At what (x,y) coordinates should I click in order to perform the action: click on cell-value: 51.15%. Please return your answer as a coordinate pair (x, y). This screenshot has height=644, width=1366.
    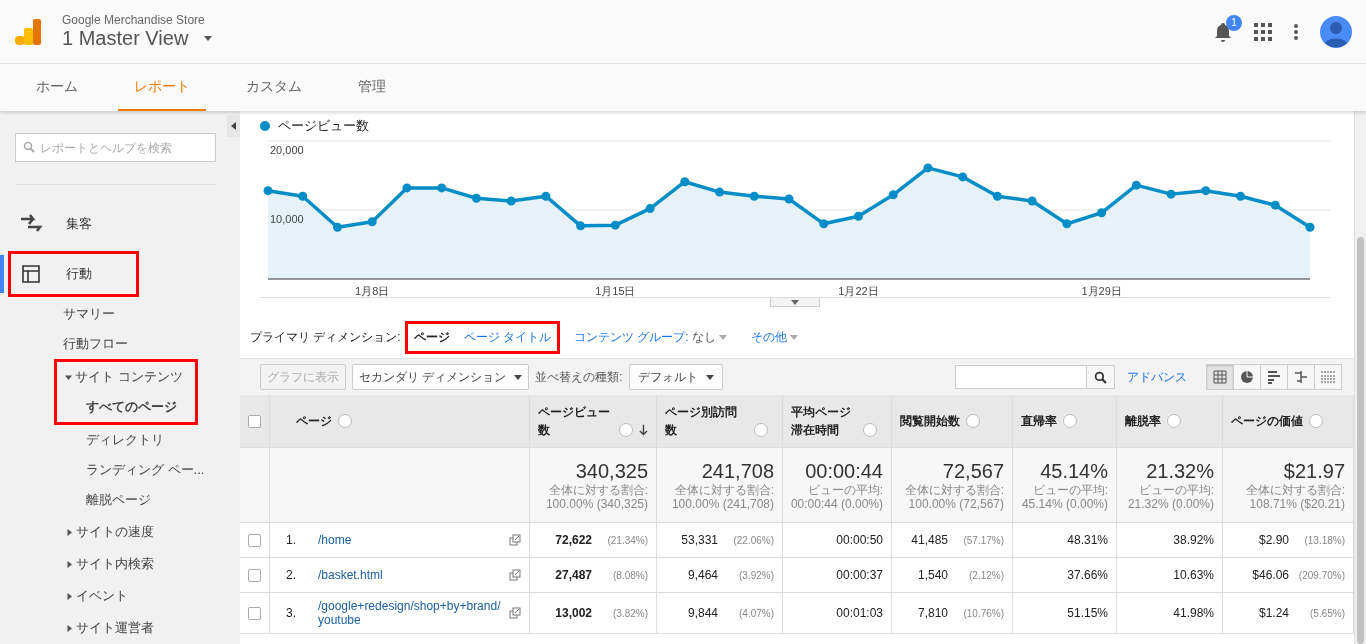
    Looking at the image, I should click on (1087, 613).